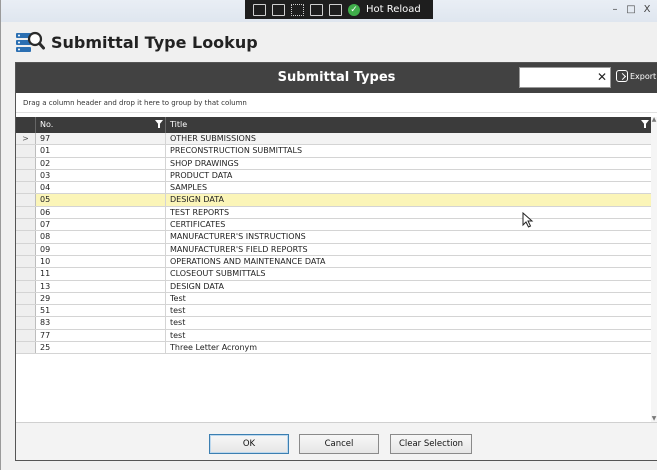 Image resolution: width=657 pixels, height=470 pixels. I want to click on cell-no: 25, so click(101, 348).